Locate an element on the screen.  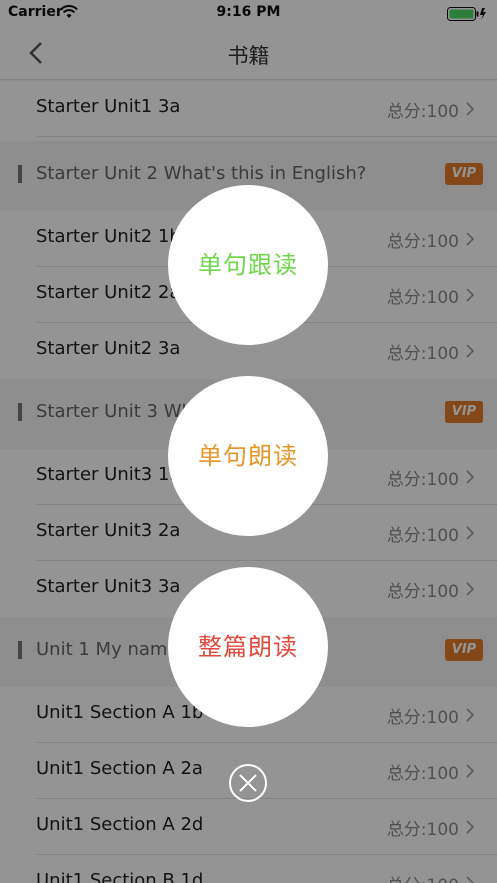
full-read-label: 整篇朗读 is located at coordinates (248, 647).